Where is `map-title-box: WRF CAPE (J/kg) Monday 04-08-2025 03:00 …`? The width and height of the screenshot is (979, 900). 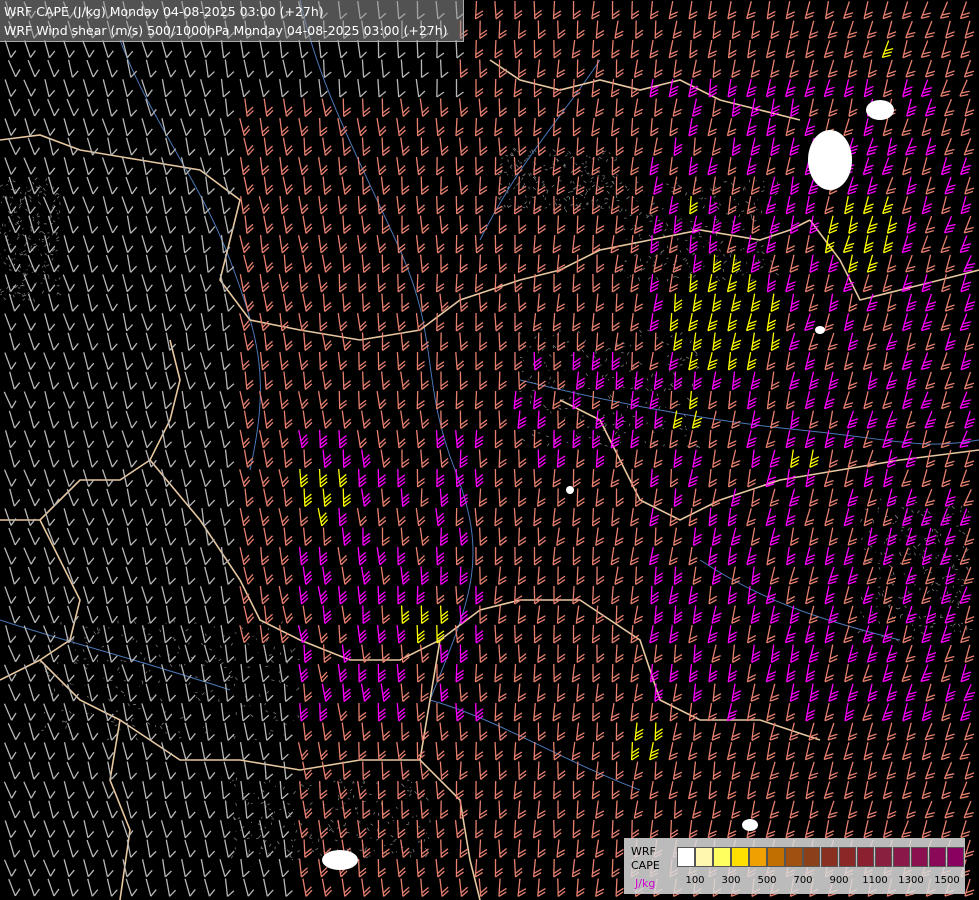
map-title-box: WRF CAPE (J/kg) Monday 04-08-2025 03:00 … is located at coordinates (232, 21).